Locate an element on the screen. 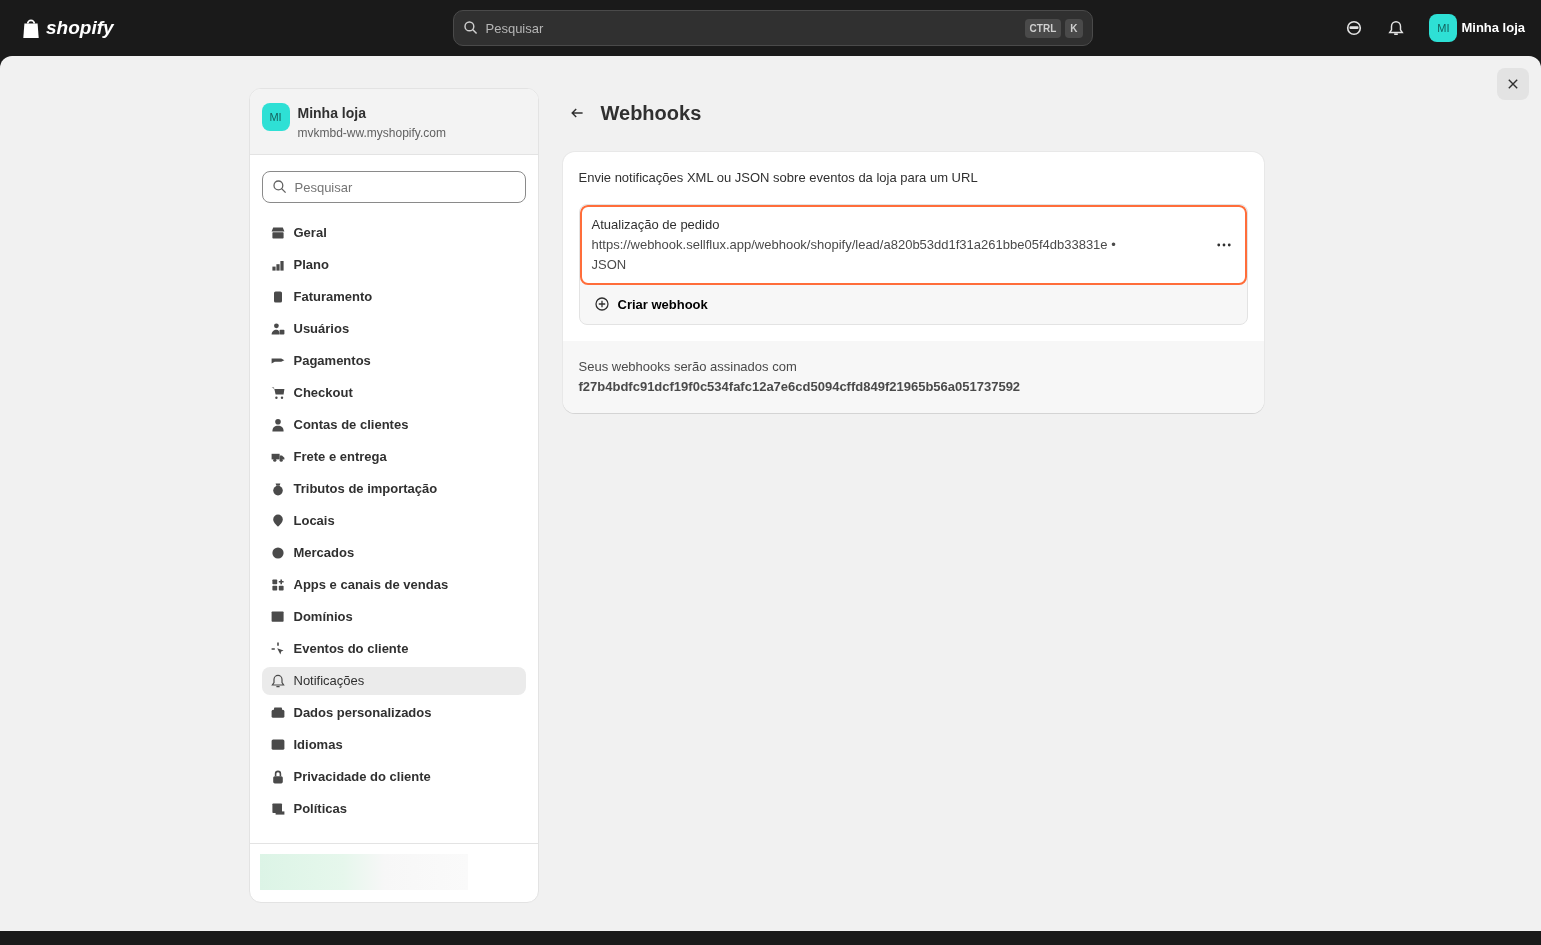 Image resolution: width=1541 pixels, height=945 pixels. settings-nav-item: Checkout is located at coordinates (393, 393).